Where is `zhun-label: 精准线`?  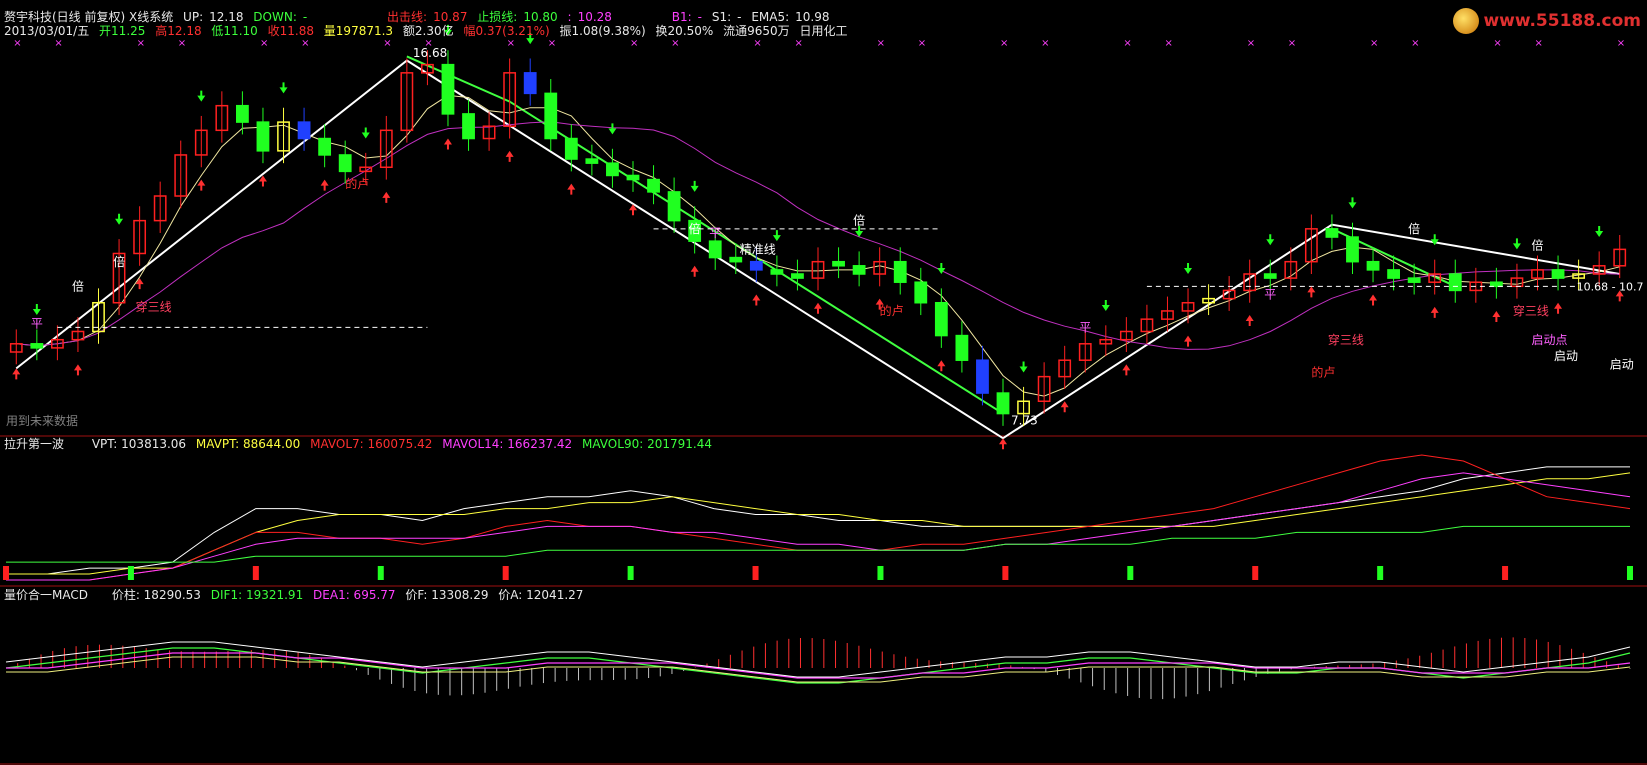
zhun-label: 精准线 is located at coordinates (758, 249).